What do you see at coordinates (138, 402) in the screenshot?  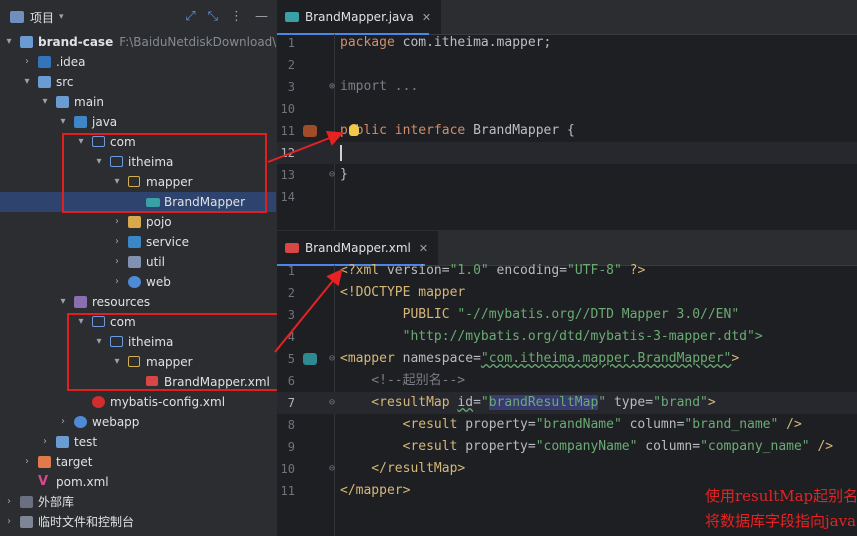 I see `tree-item: mybatis-config.xml` at bounding box center [138, 402].